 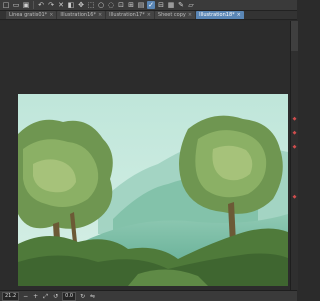 What do you see at coordinates (148, 295) in the screenshot?
I see `status-bar: 21.2 − + ⤢ ↺ 0.0 ↻ ⇋` at bounding box center [148, 295].